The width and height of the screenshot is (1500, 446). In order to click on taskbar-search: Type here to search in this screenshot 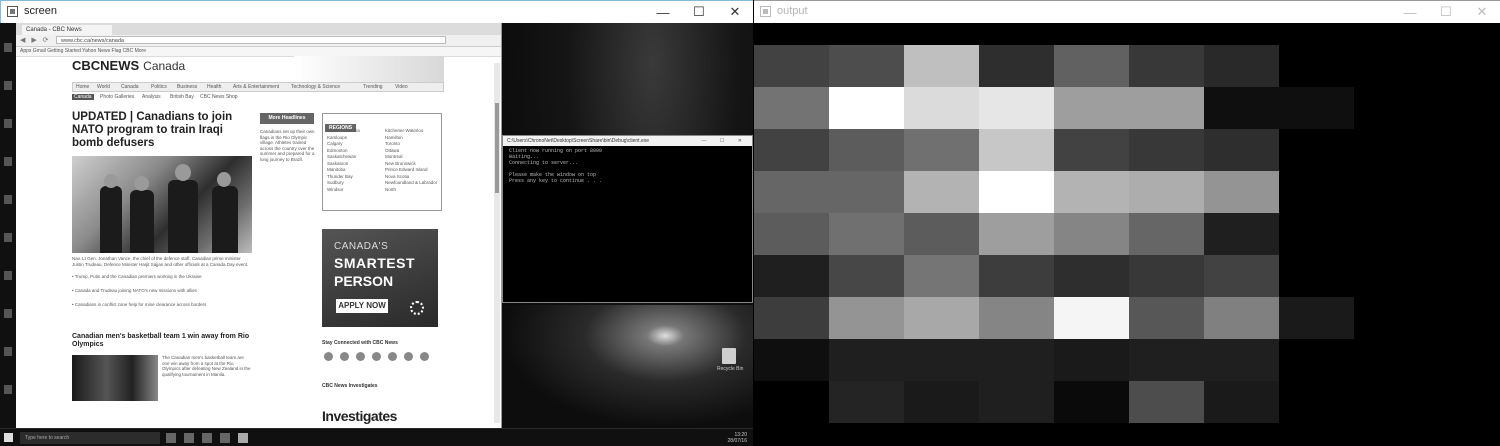, I will do `click(90, 438)`.